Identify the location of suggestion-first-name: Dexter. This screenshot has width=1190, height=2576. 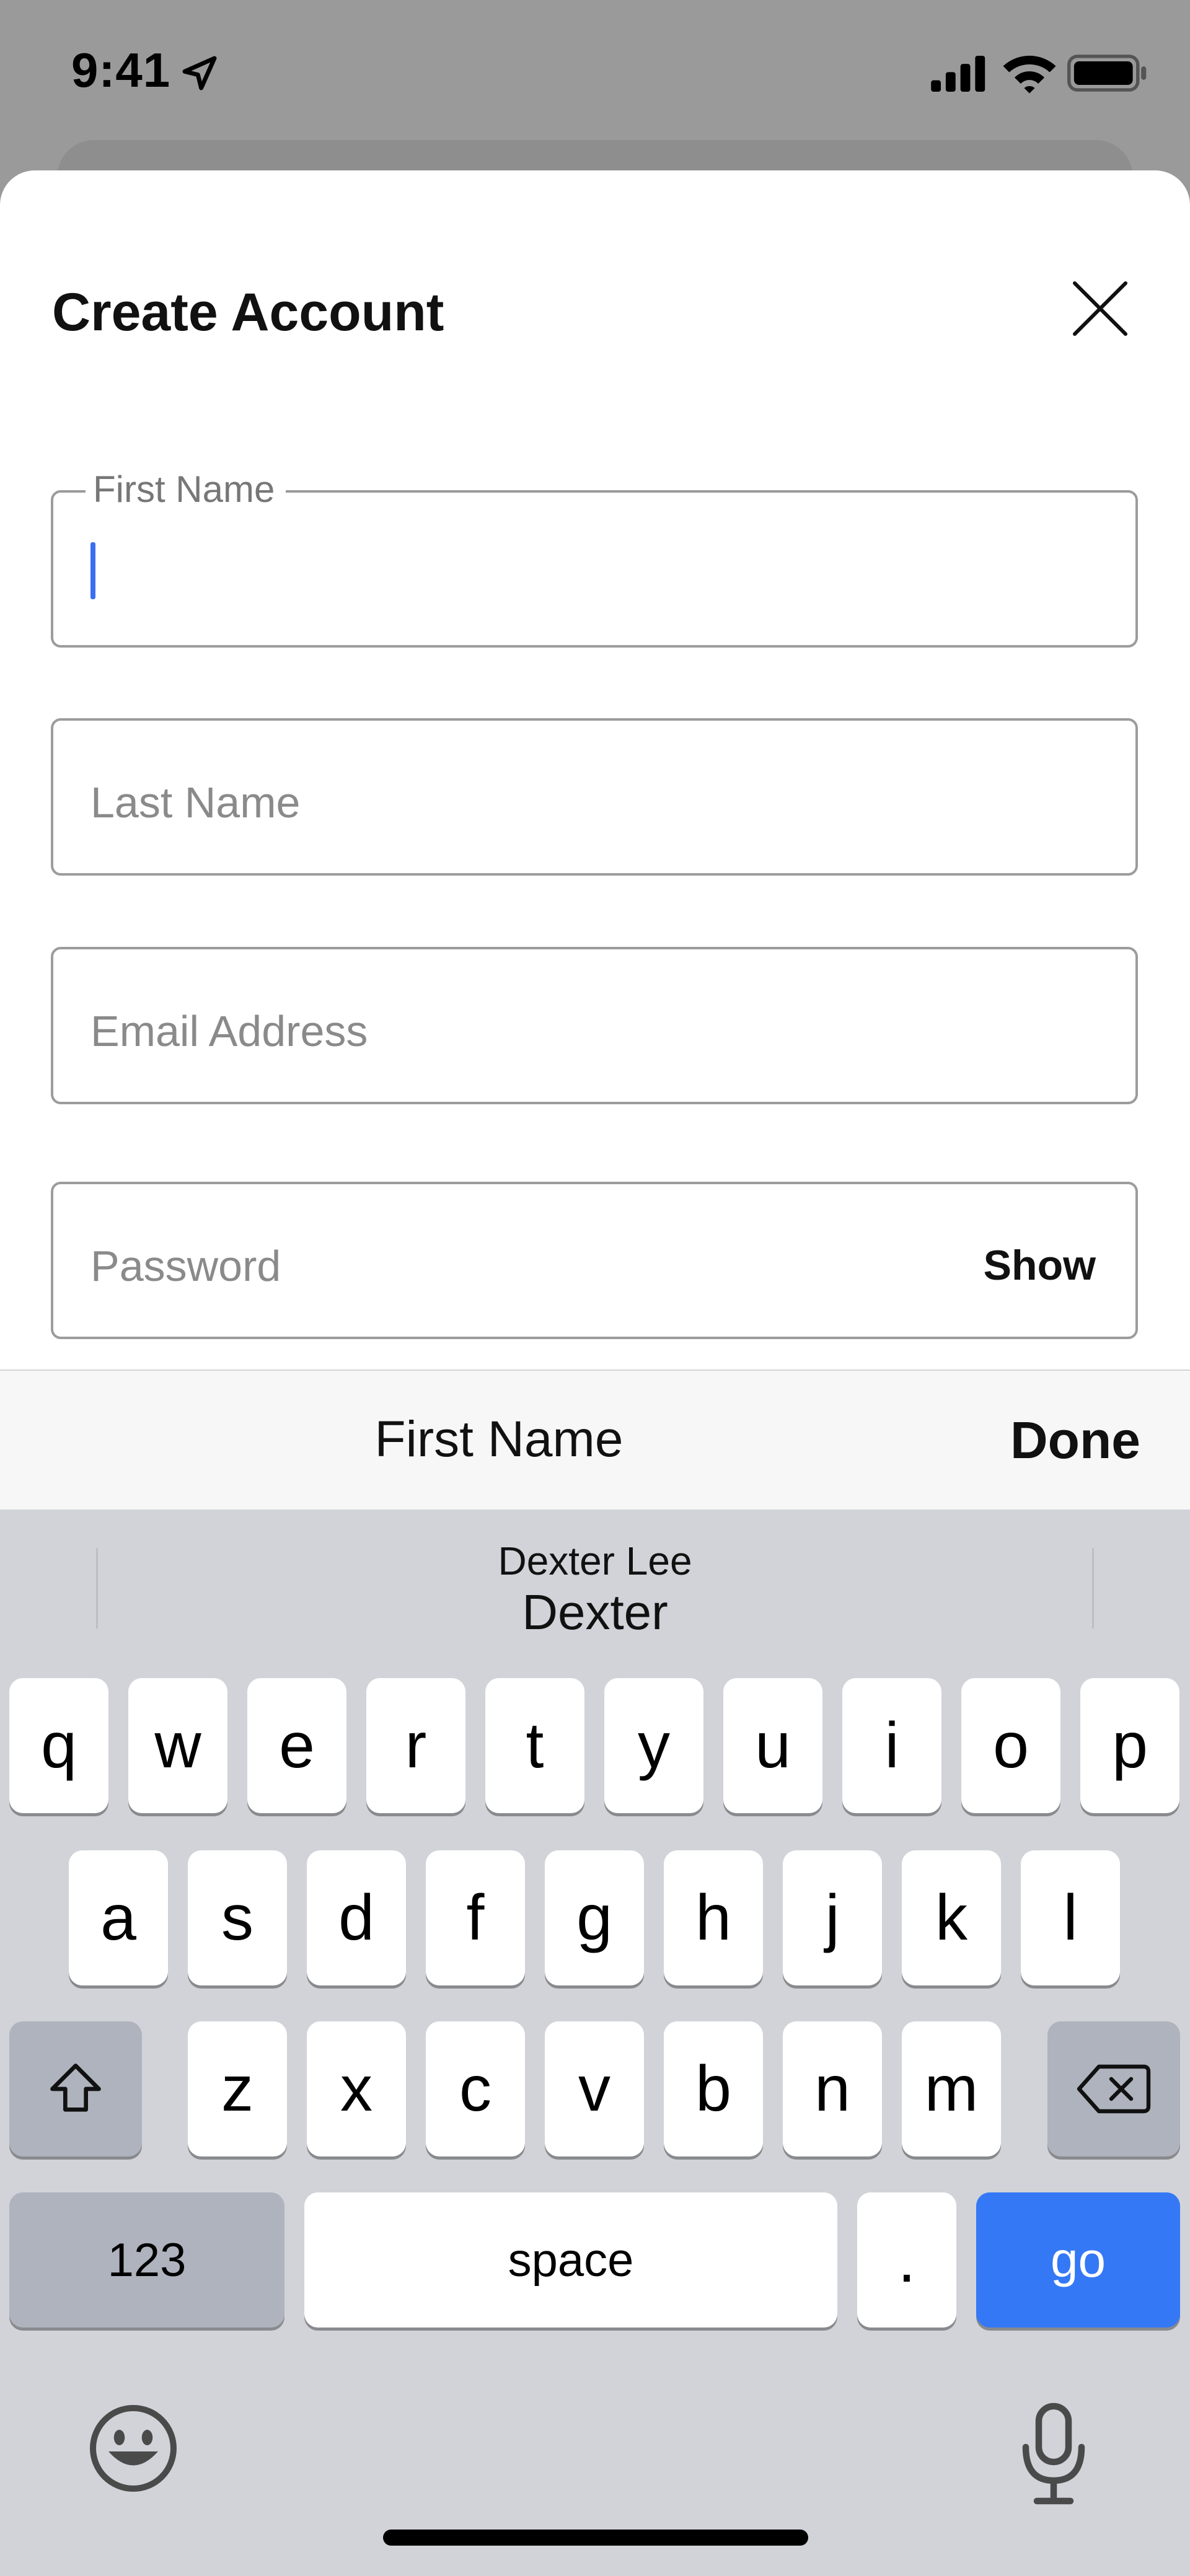
(595, 1613).